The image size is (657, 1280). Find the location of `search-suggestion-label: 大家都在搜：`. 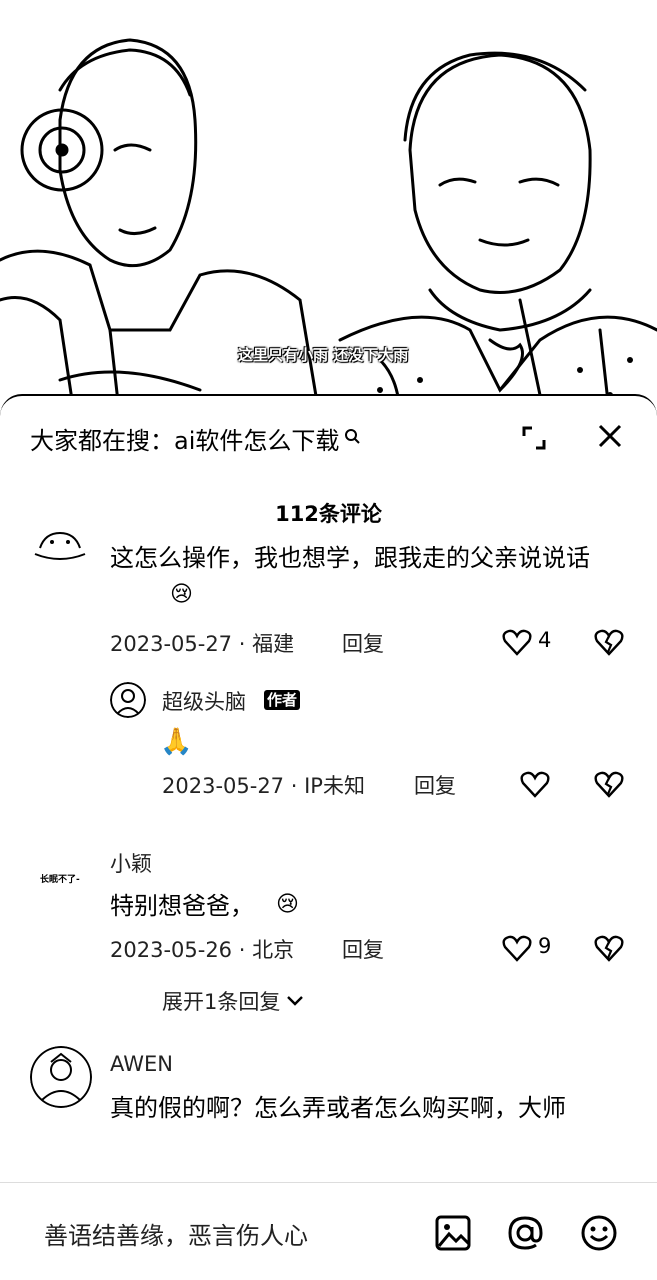

search-suggestion-label: 大家都在搜： is located at coordinates (102, 440).